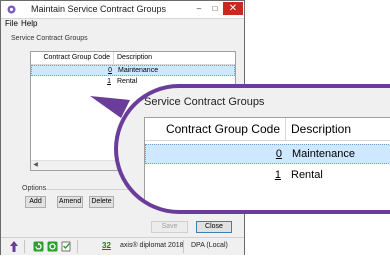  Describe the element at coordinates (278, 154) in the screenshot. I see `zoom-row-code: 0` at that location.